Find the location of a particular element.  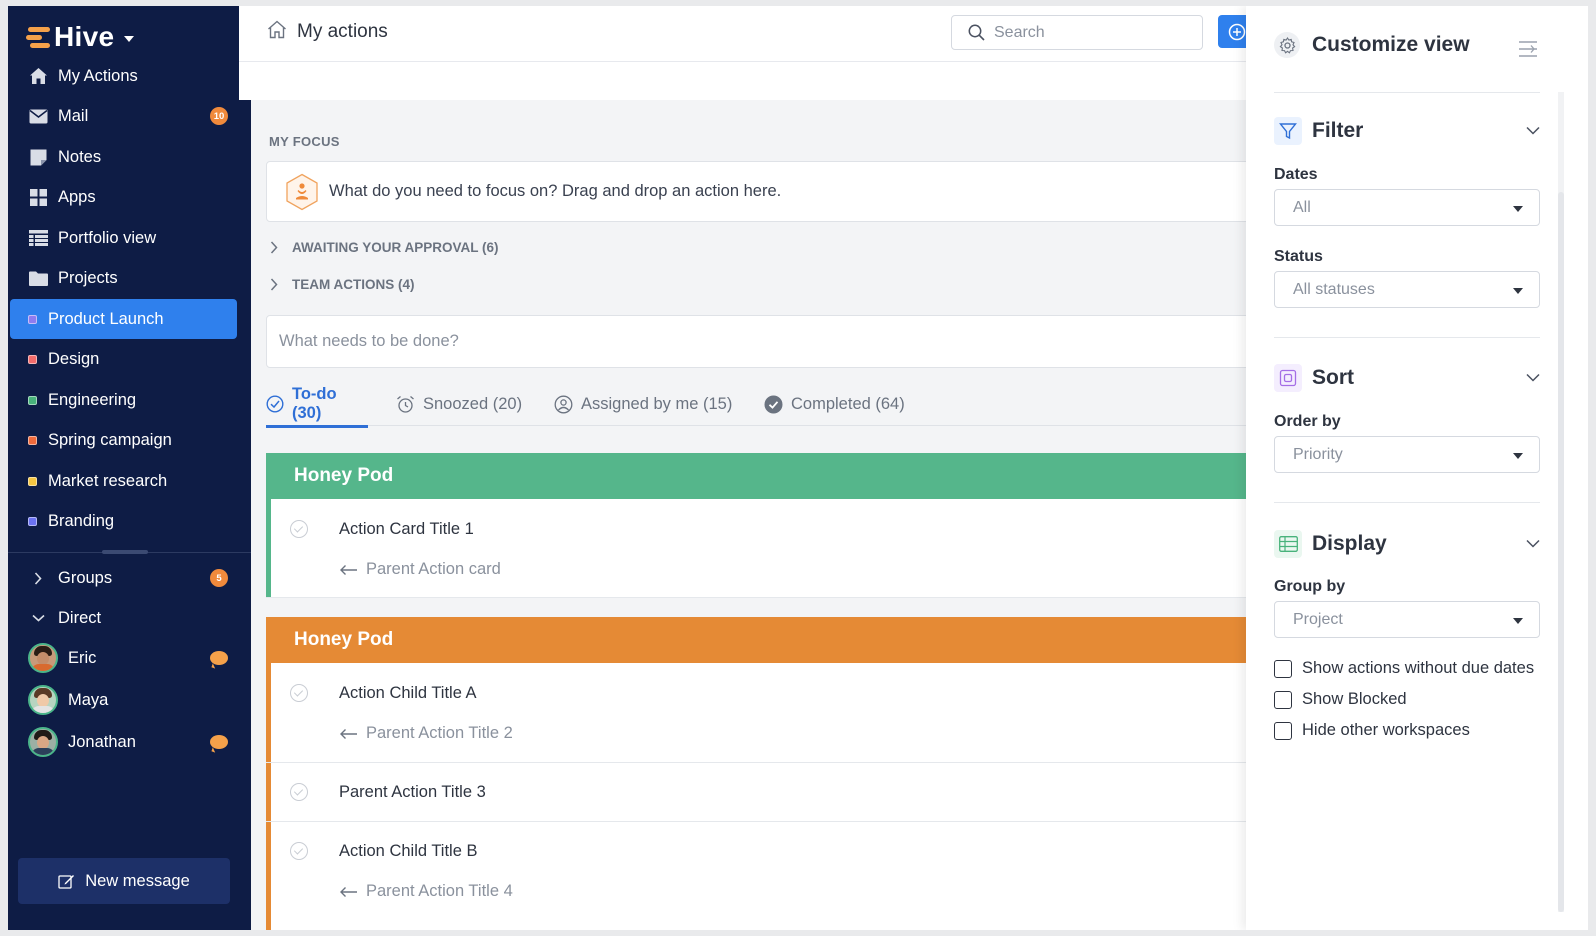

group-color-bar is located at coordinates (268, 792).